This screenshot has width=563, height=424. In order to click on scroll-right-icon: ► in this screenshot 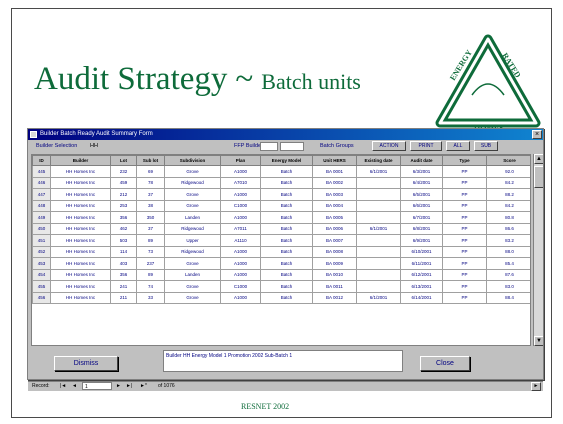, I will do `click(536, 386)`.